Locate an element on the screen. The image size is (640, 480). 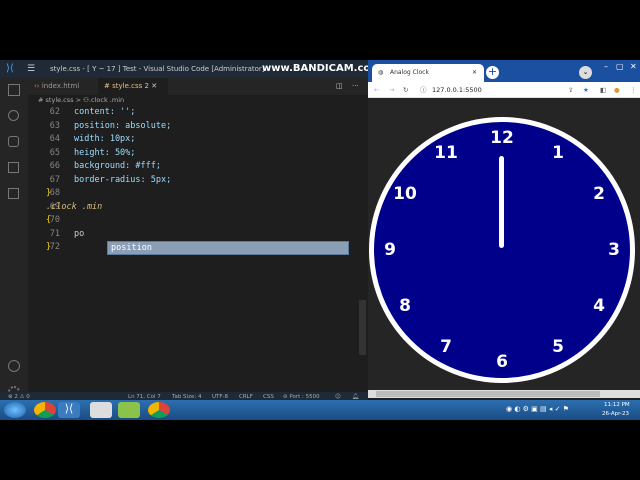
clock-number: 3 is located at coordinates (614, 250).